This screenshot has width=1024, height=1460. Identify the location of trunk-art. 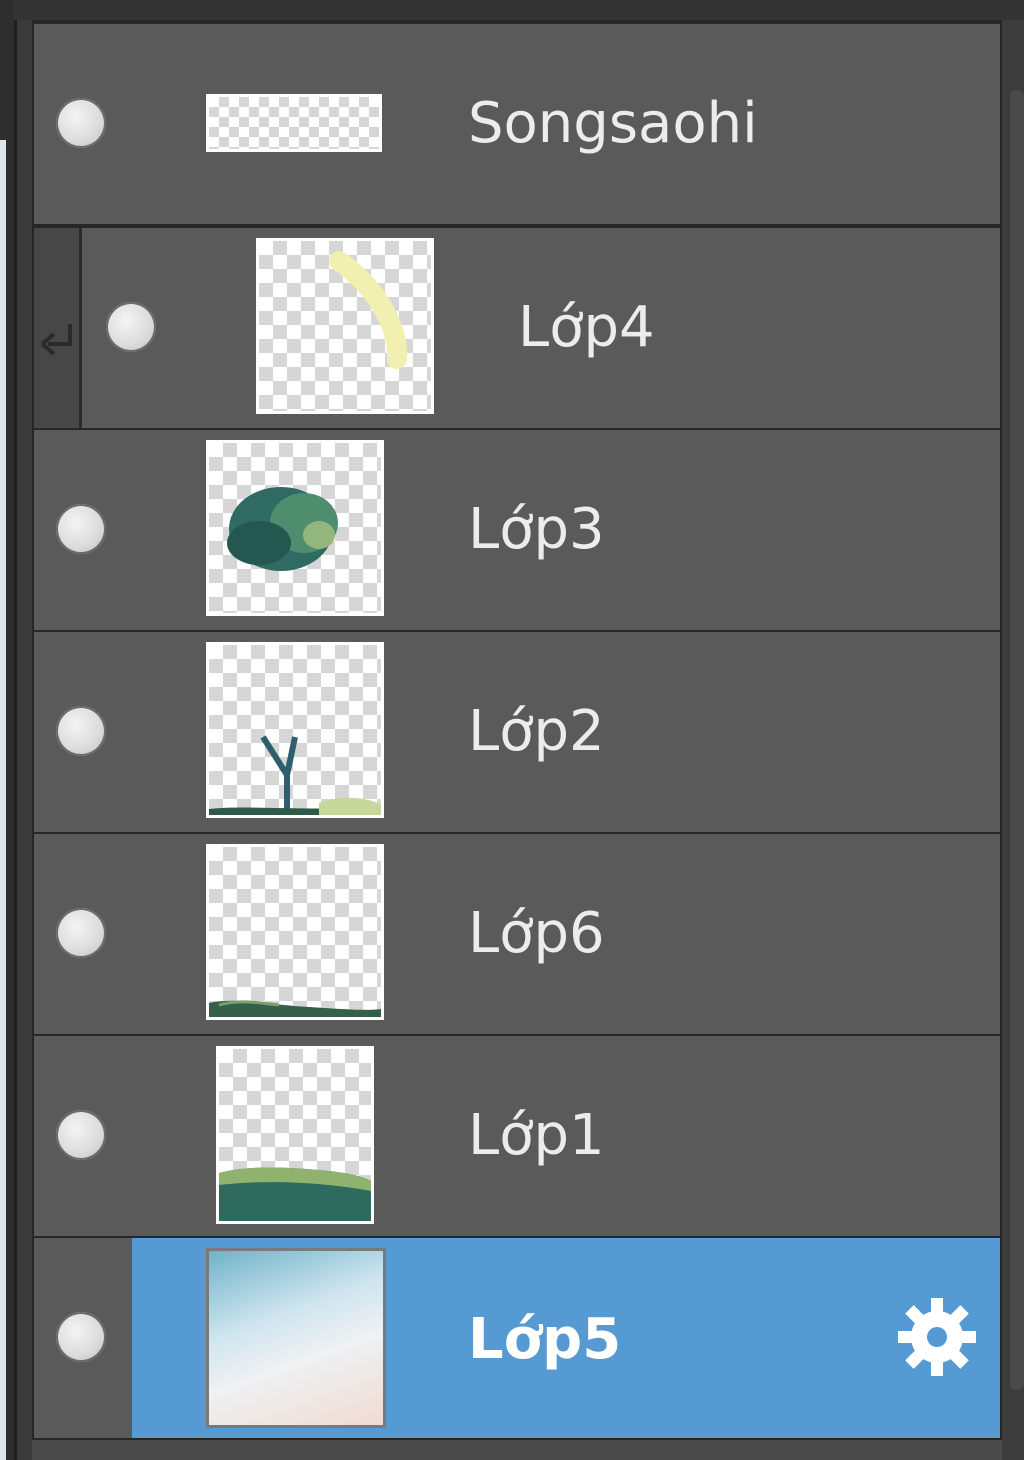
(295, 775).